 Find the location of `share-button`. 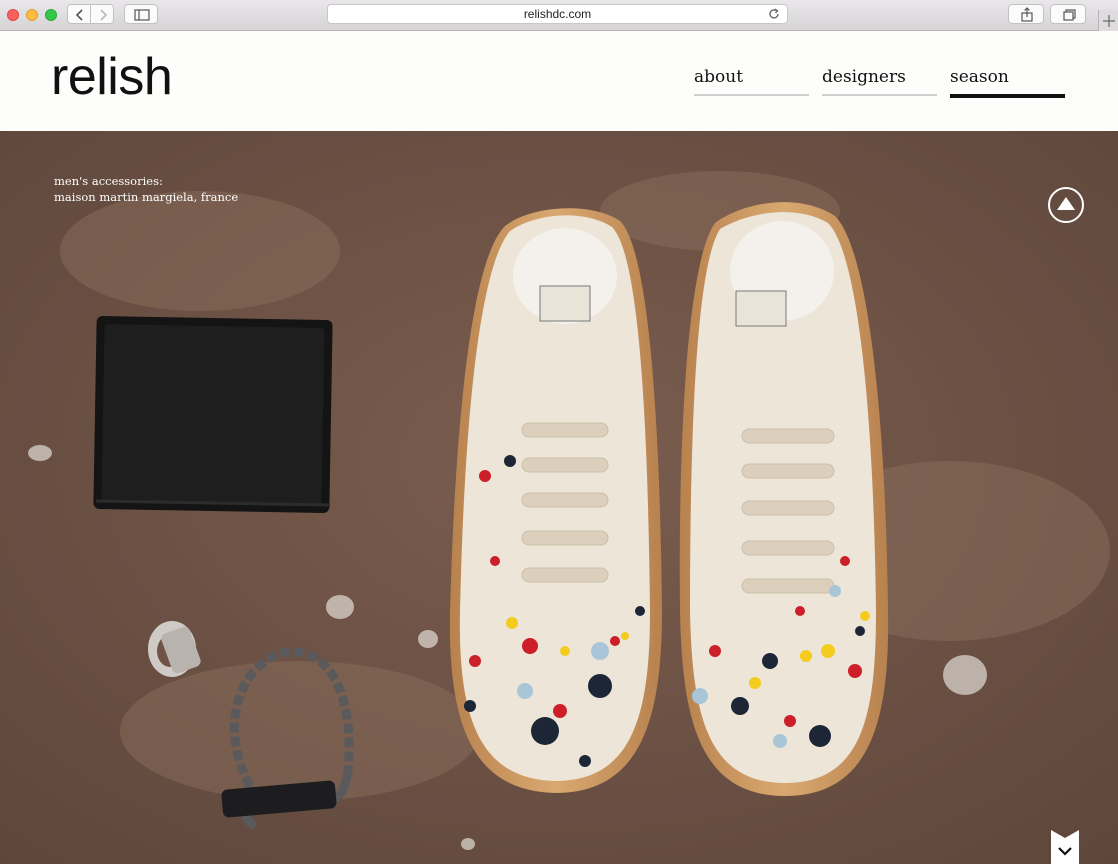

share-button is located at coordinates (1026, 14).